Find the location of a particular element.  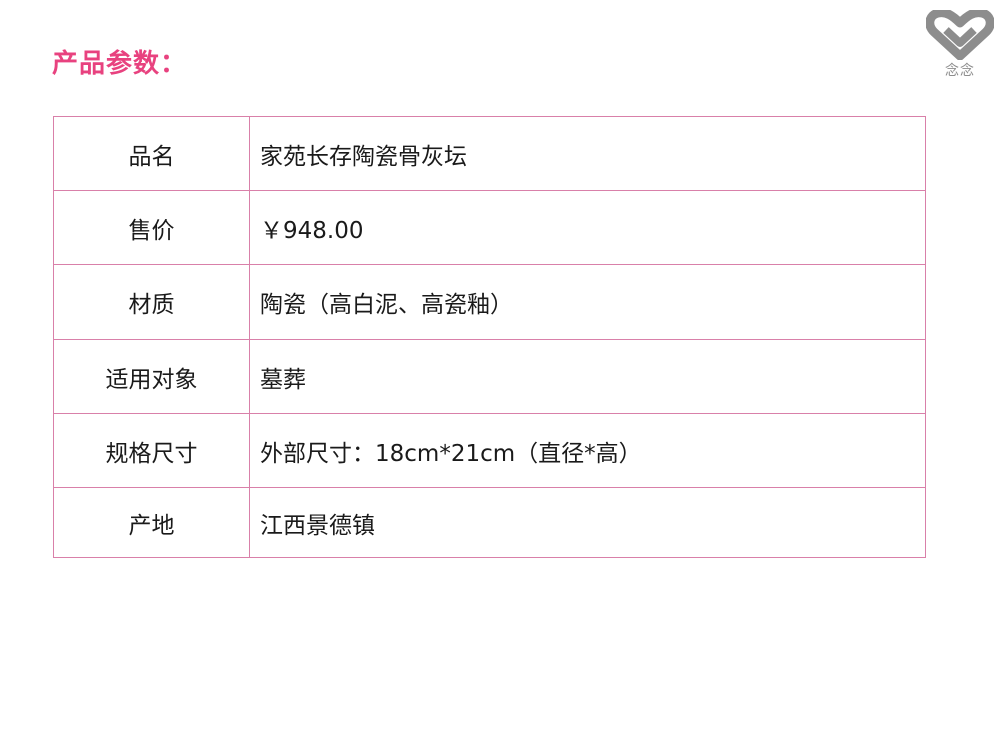

brand-logo: 念念 is located at coordinates (960, 45).